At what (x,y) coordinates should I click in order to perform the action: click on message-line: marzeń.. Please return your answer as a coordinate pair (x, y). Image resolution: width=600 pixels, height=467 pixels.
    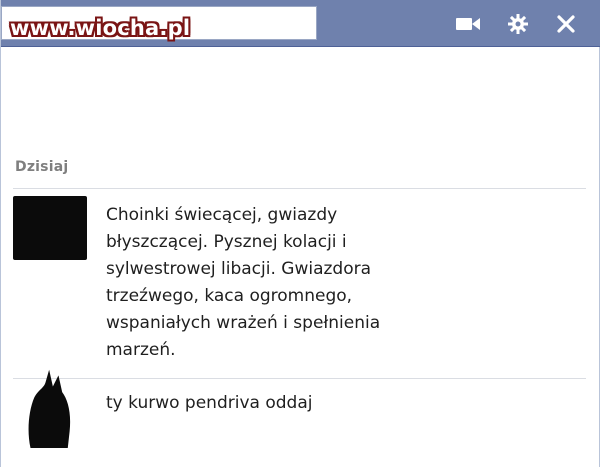
    Looking at the image, I should click on (141, 350).